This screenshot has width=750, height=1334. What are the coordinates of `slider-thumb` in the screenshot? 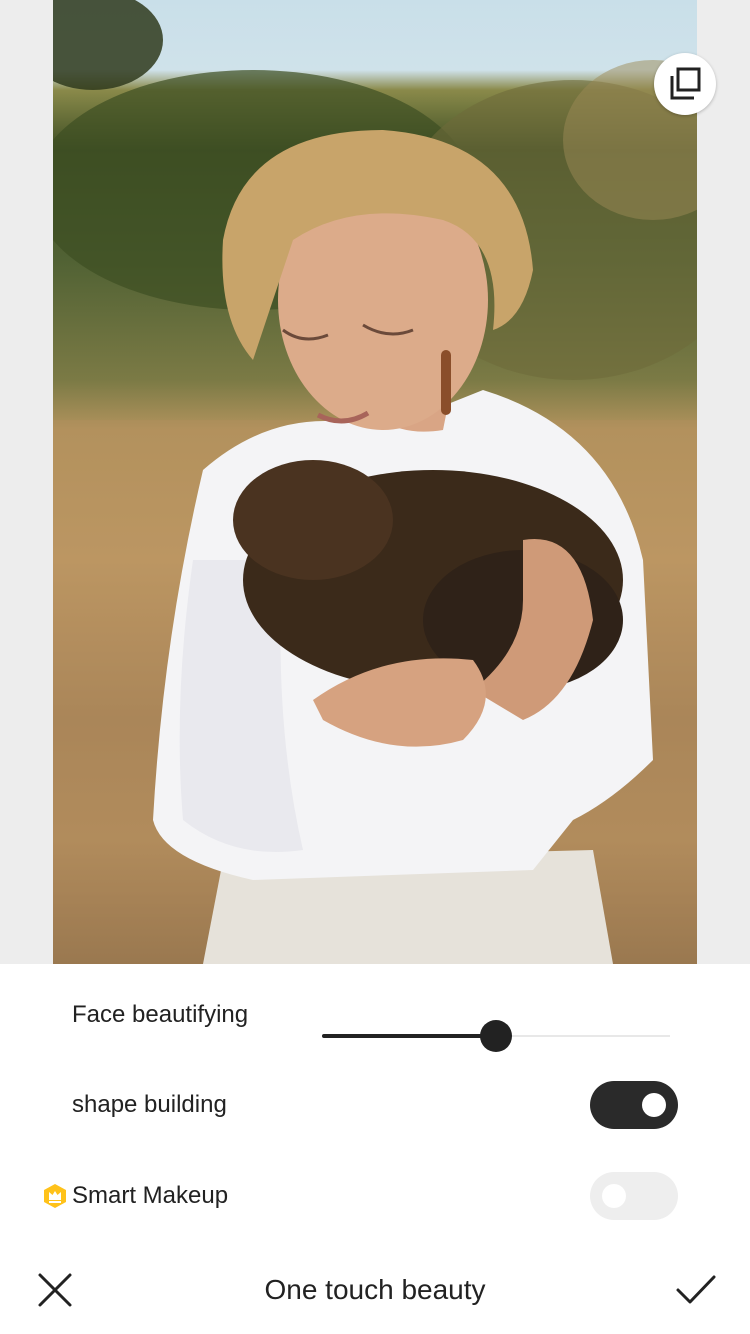 It's located at (496, 1036).